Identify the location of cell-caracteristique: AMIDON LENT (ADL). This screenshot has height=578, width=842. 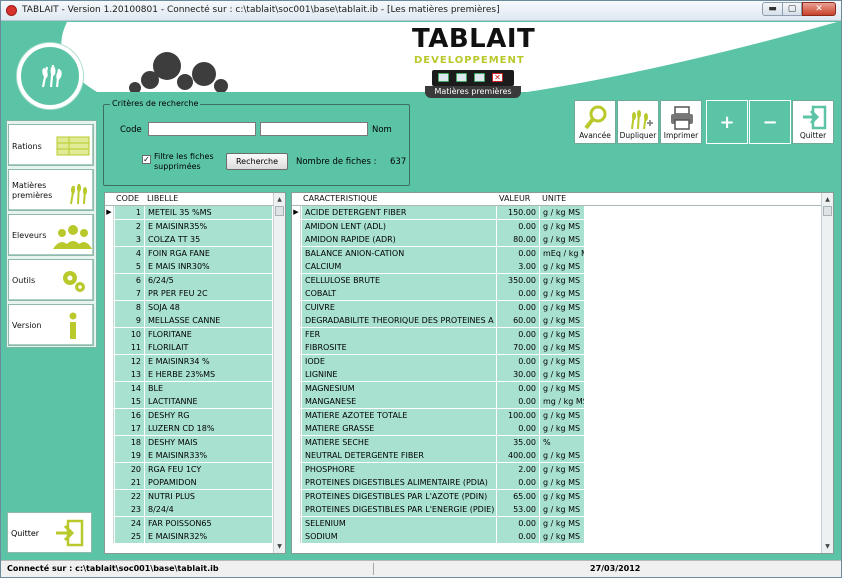
(399, 226).